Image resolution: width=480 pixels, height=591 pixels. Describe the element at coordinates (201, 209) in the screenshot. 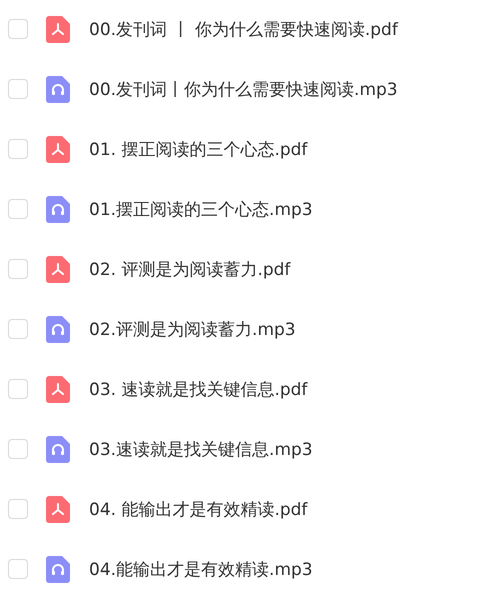

I see `file-name: 01.摆正阅读的三个心态.mp3` at that location.